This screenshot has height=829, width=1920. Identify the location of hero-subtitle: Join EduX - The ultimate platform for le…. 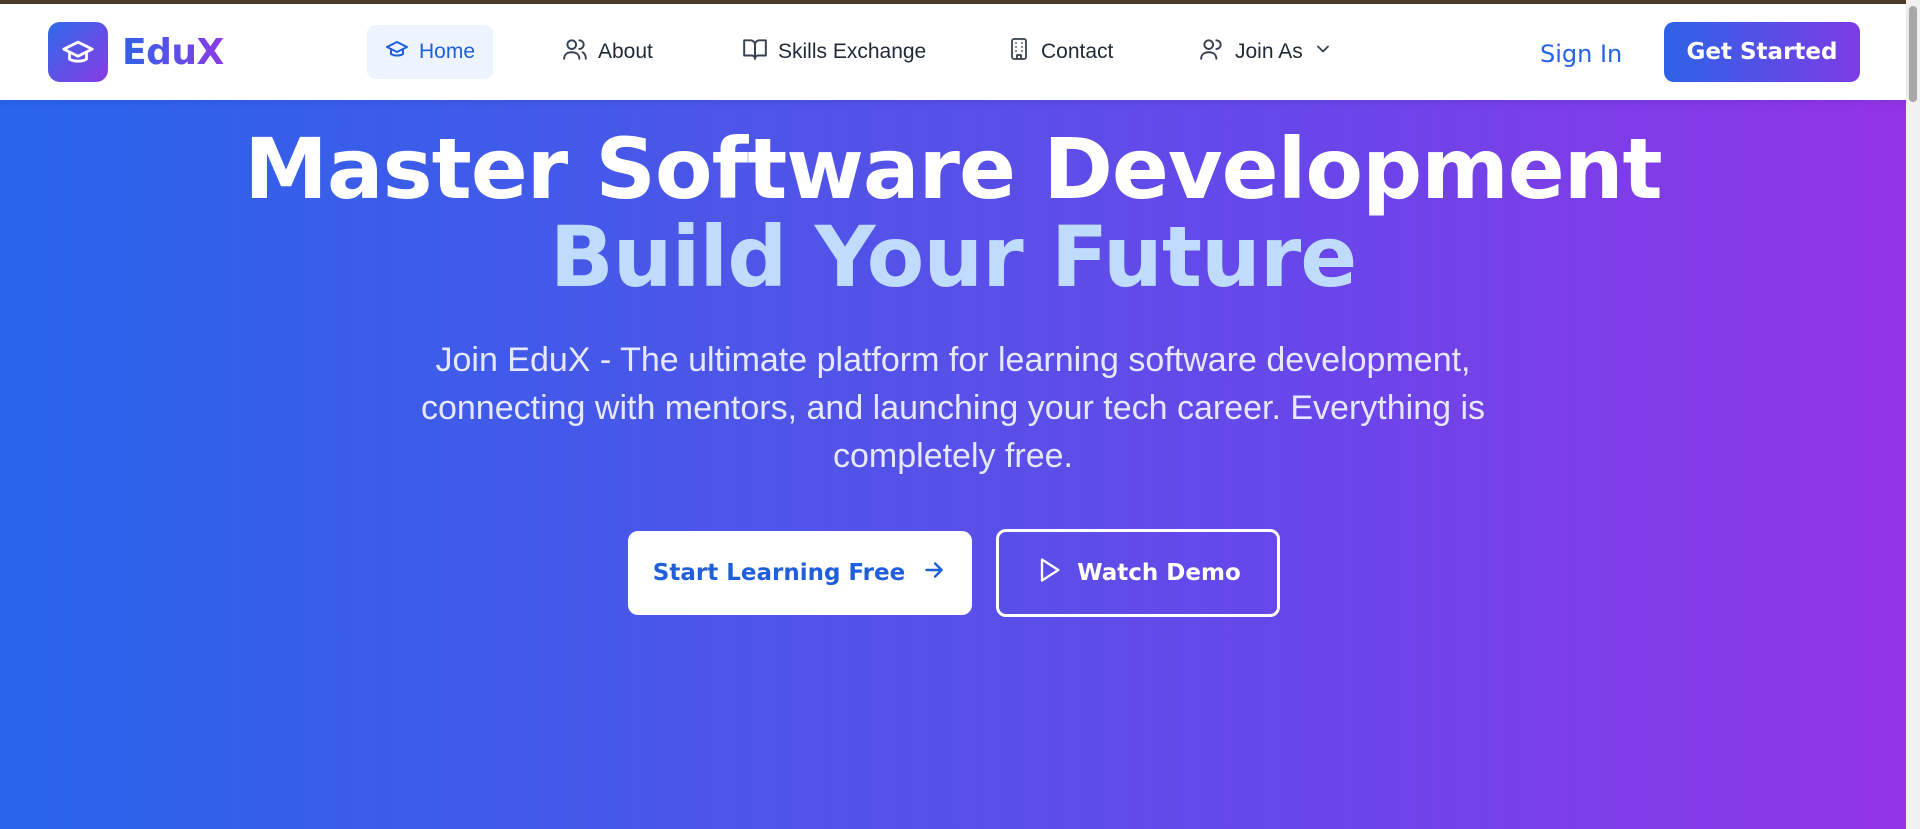
(953, 408).